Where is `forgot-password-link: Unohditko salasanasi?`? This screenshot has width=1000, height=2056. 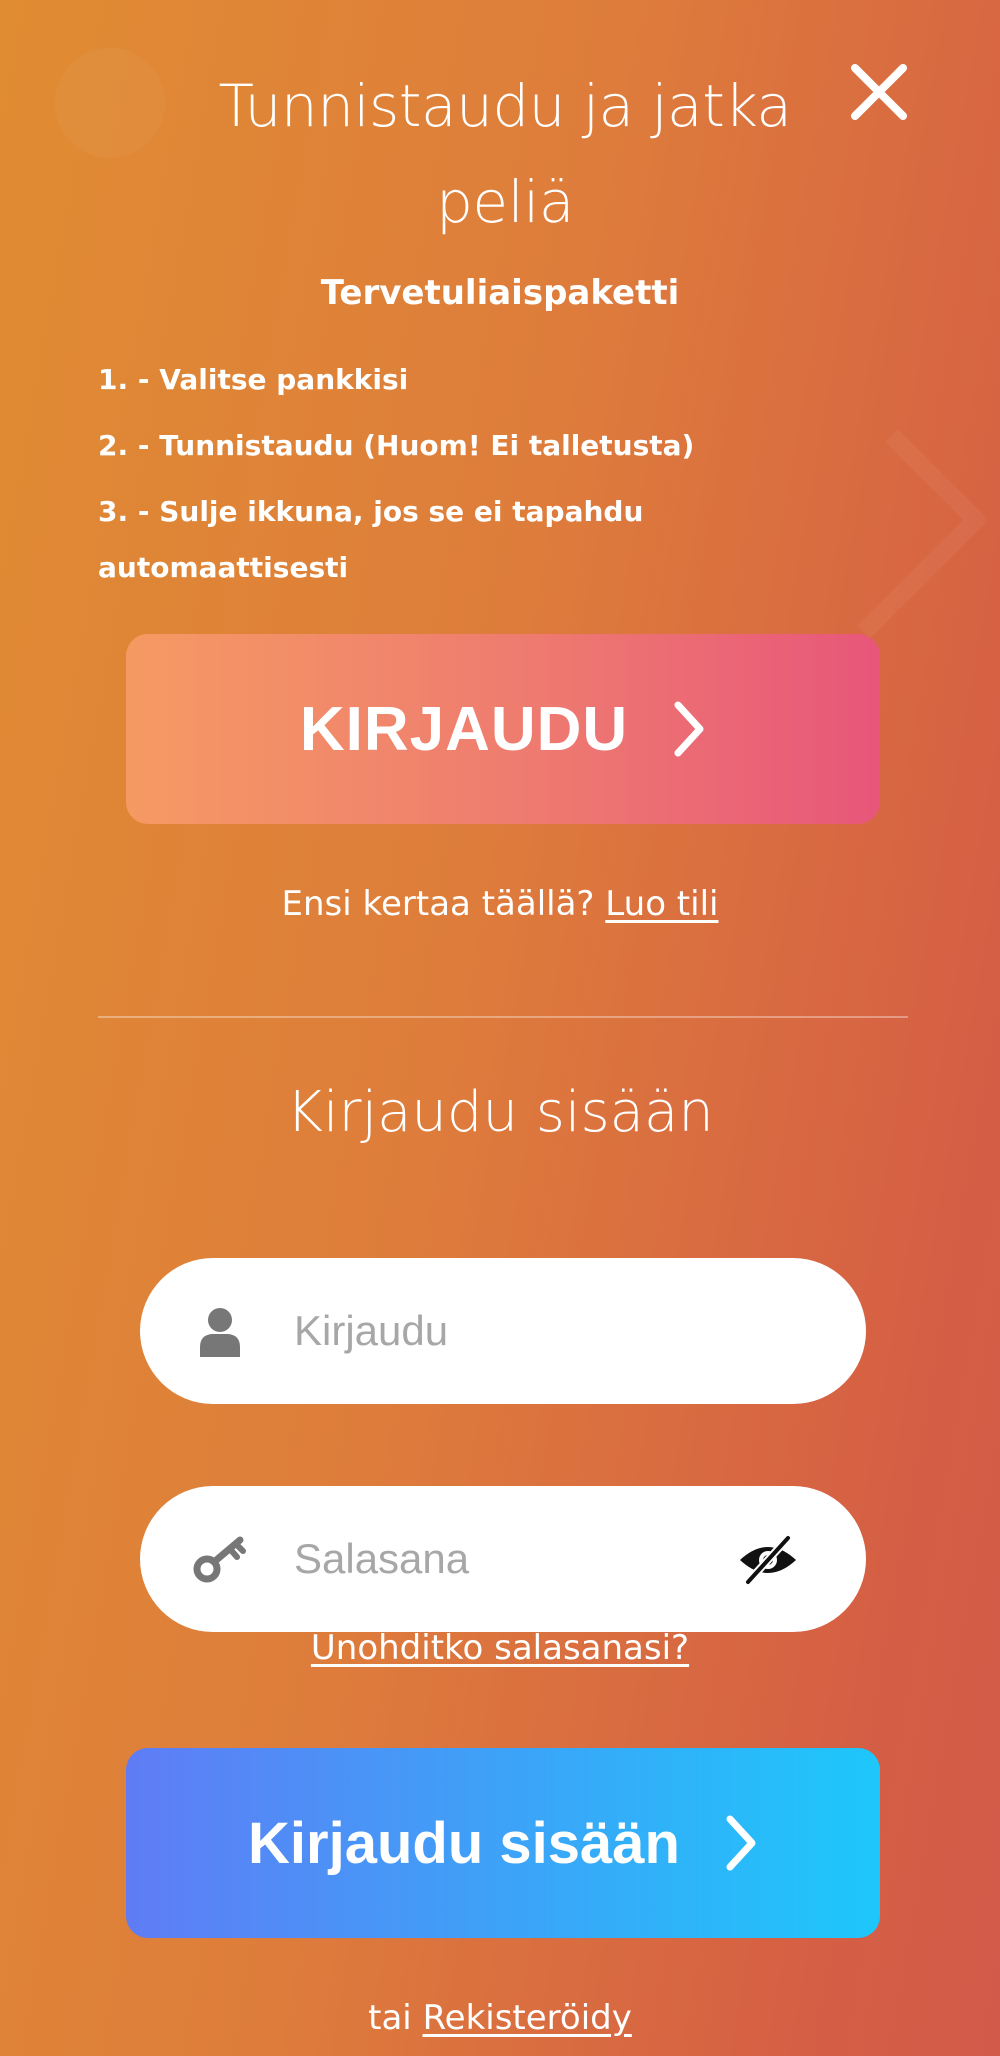 forgot-password-link: Unohditko salasanasi? is located at coordinates (500, 1648).